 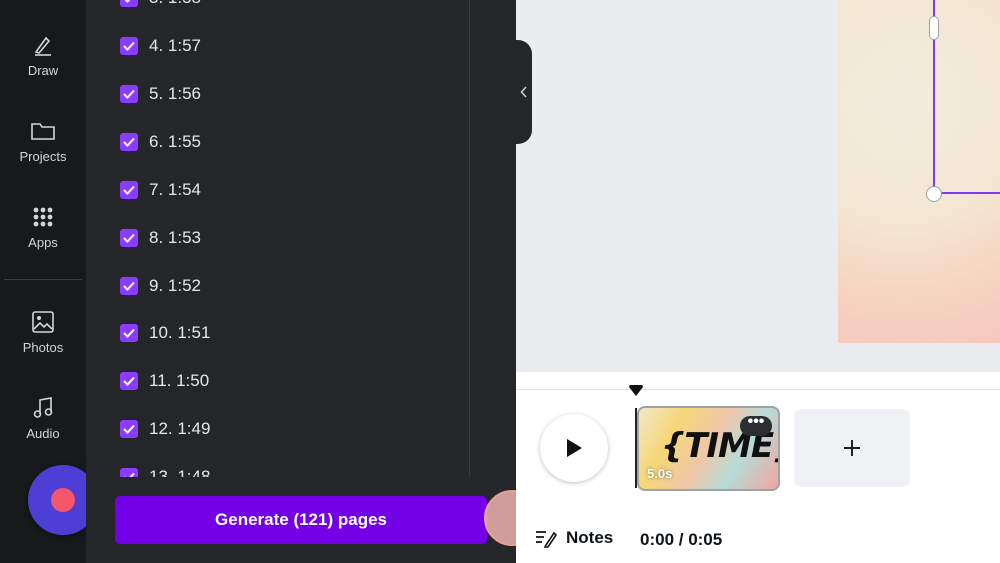 I want to click on page-label: 9. 1:52, so click(x=175, y=285).